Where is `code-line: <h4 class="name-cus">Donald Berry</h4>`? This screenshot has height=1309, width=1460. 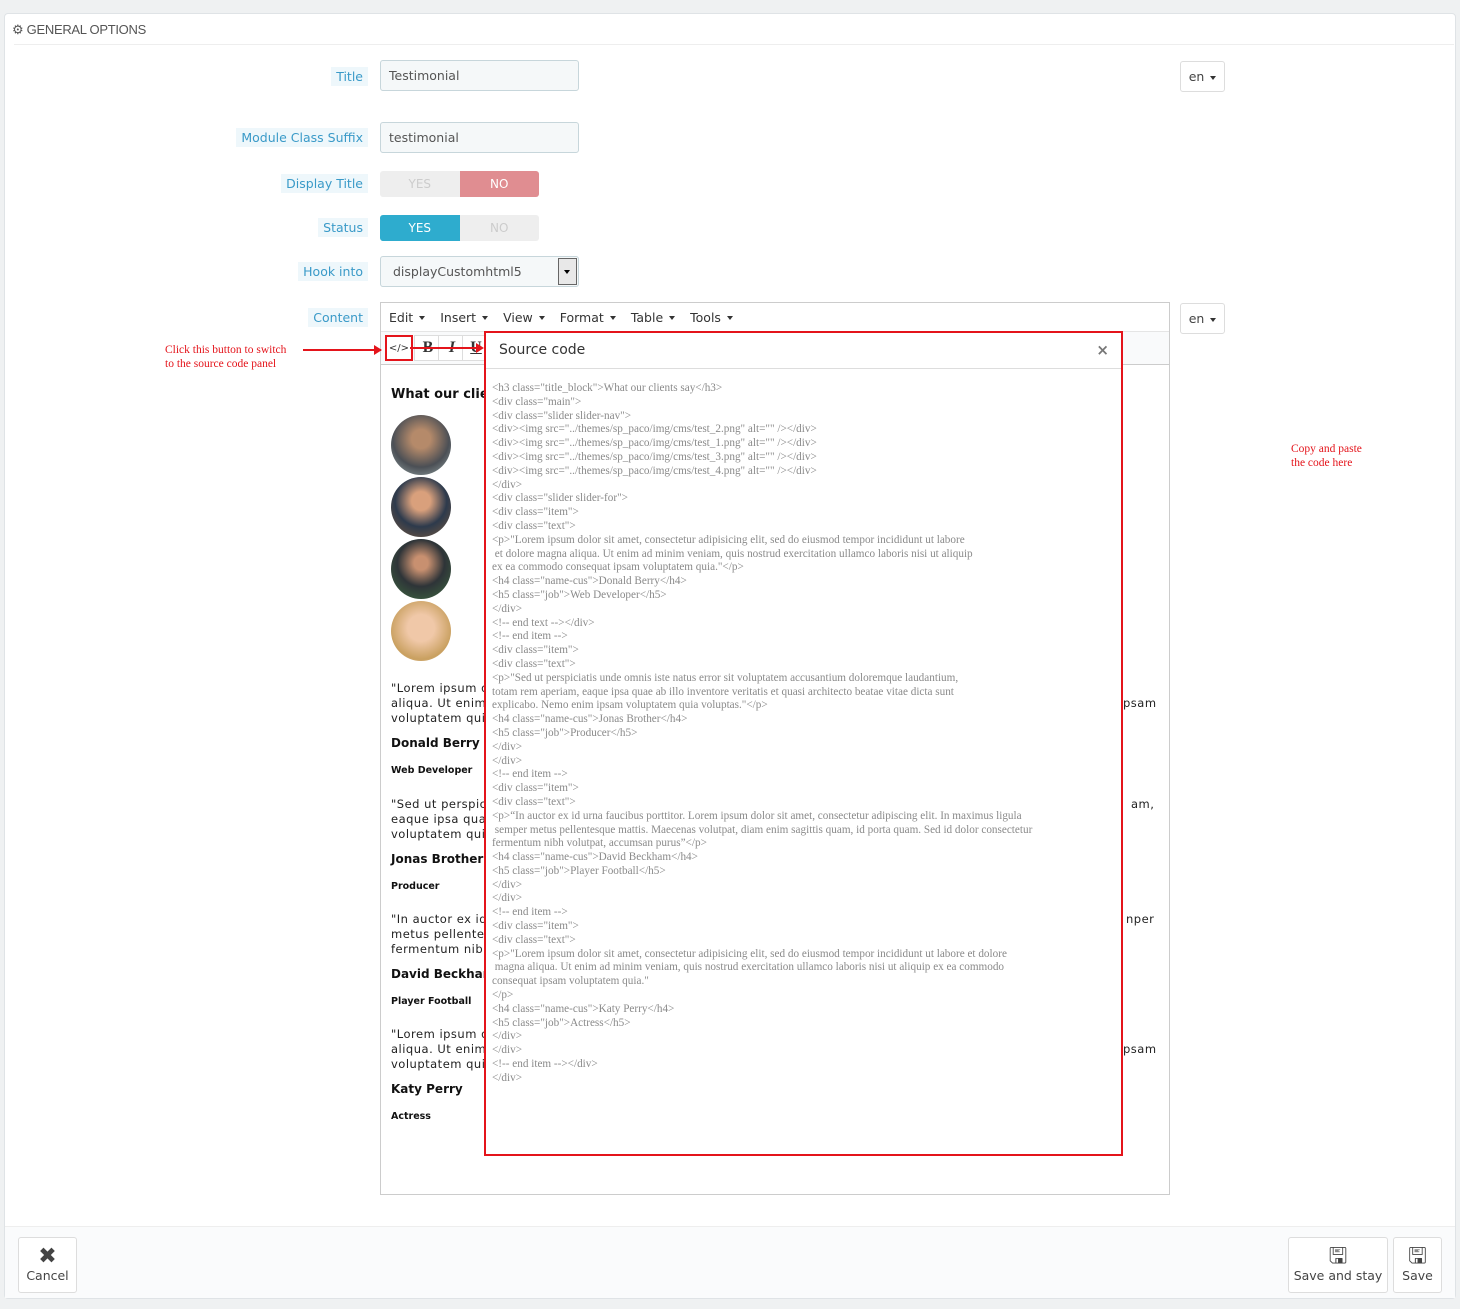 code-line: <h4 class="name-cus">Donald Berry</h4> is located at coordinates (589, 581).